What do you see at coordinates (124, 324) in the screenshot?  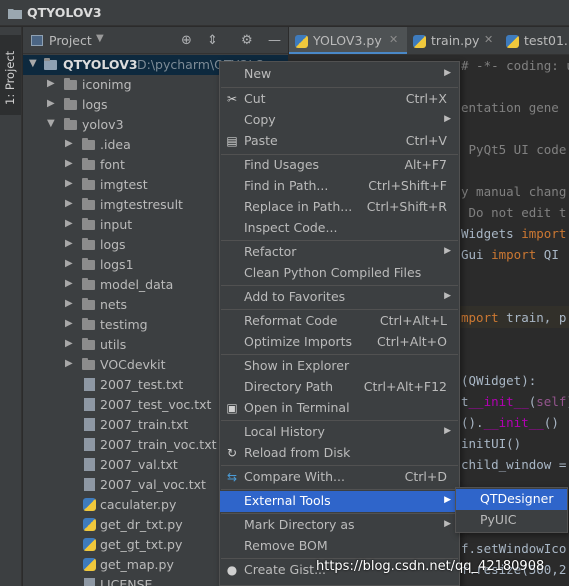 I see `tree-item-label: testimg` at bounding box center [124, 324].